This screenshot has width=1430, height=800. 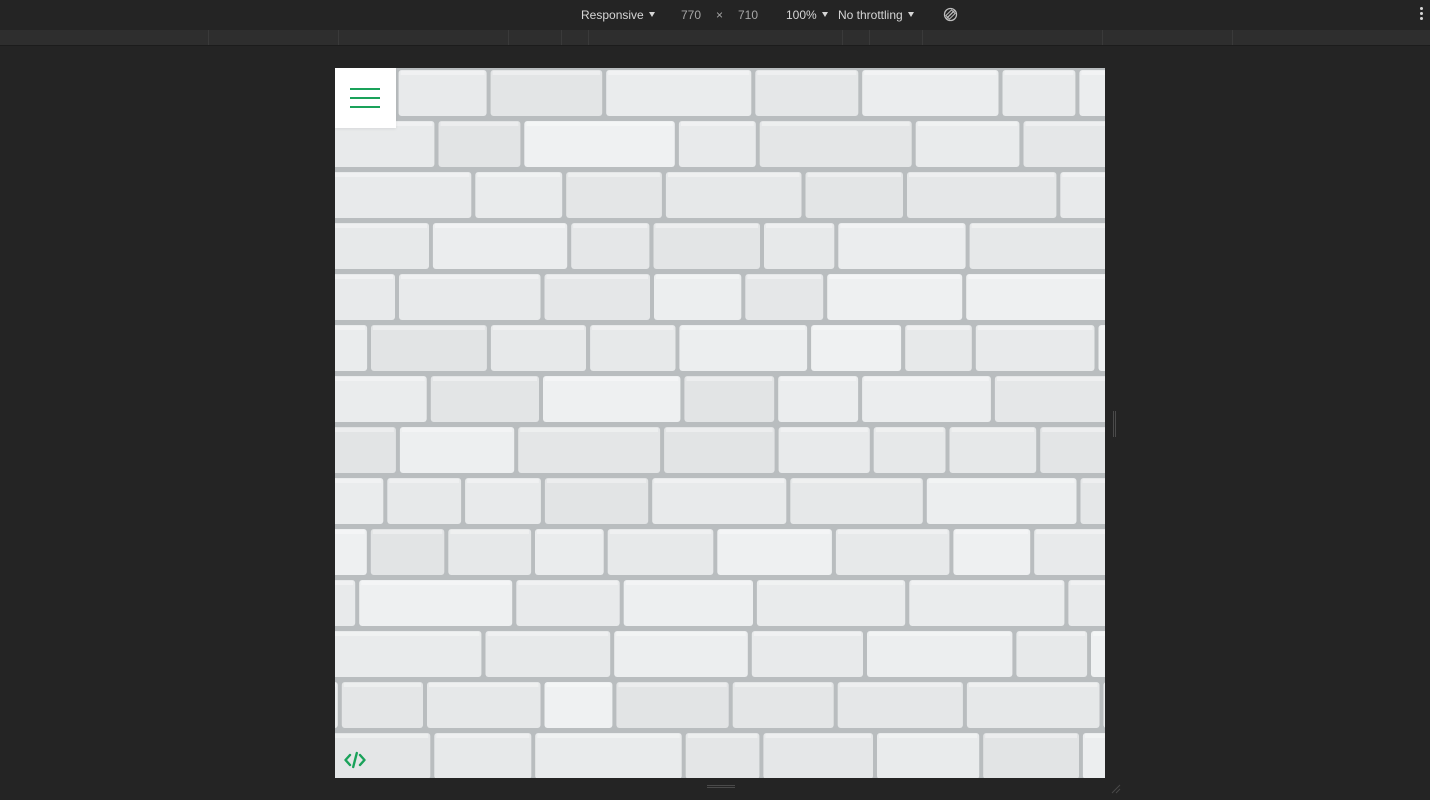 I want to click on rotate-button, so click(x=950, y=14).